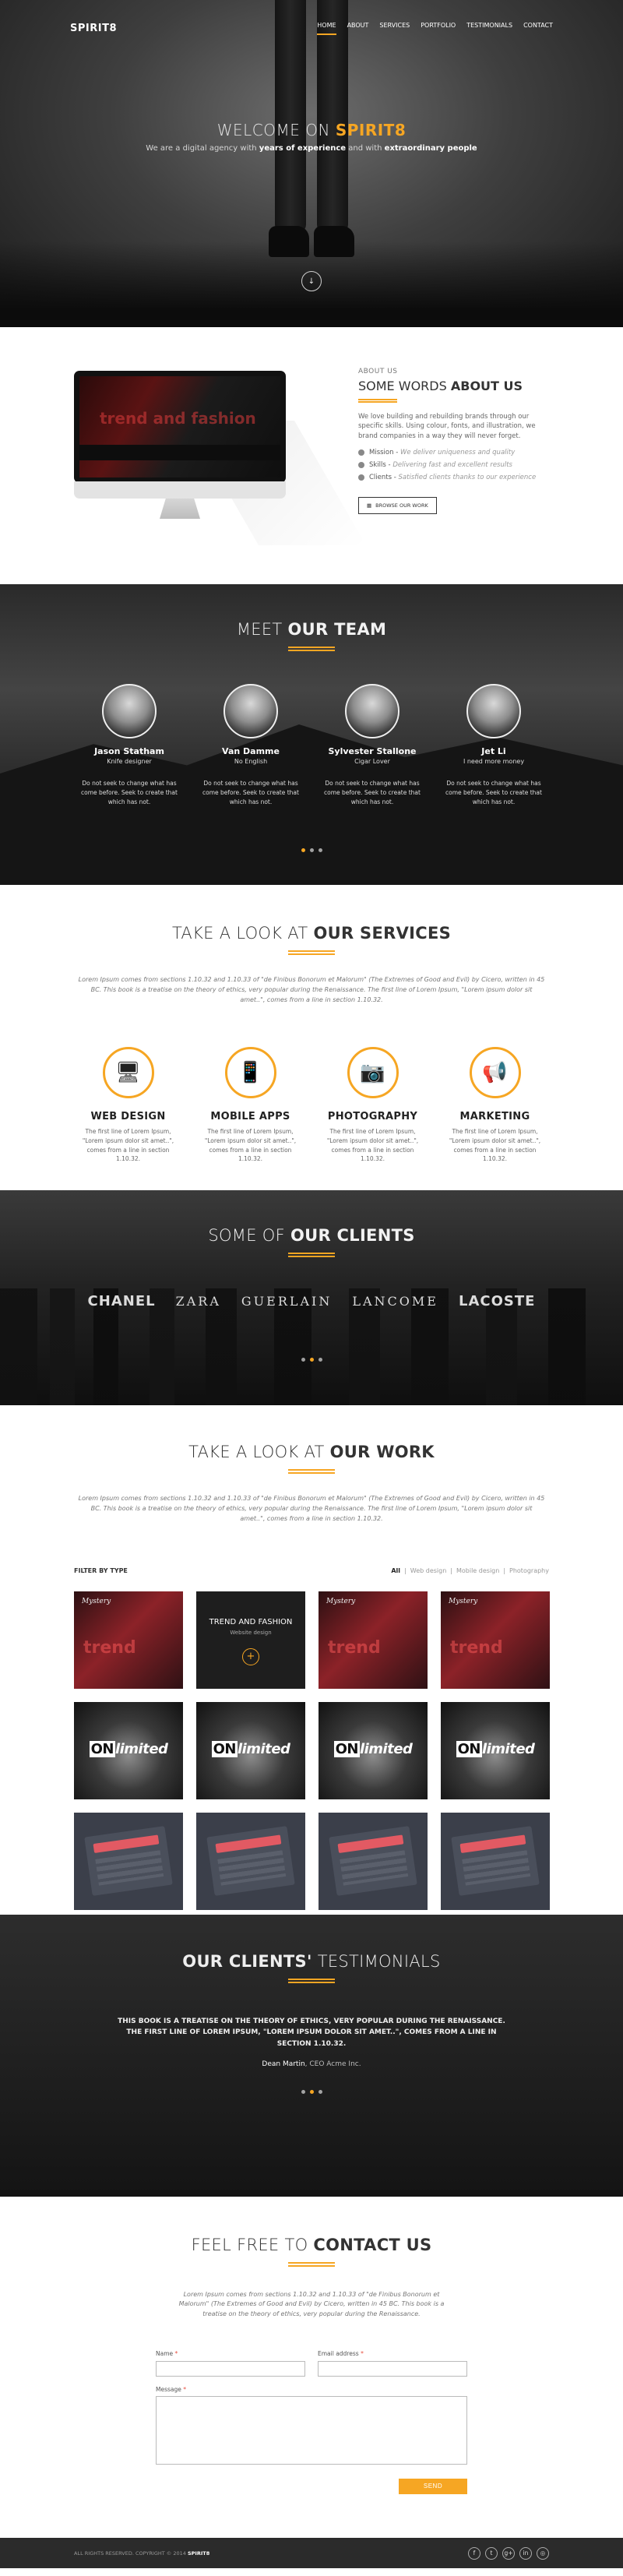 The width and height of the screenshot is (623, 2576). I want to click on site-logo: SPIRIT8, so click(93, 28).